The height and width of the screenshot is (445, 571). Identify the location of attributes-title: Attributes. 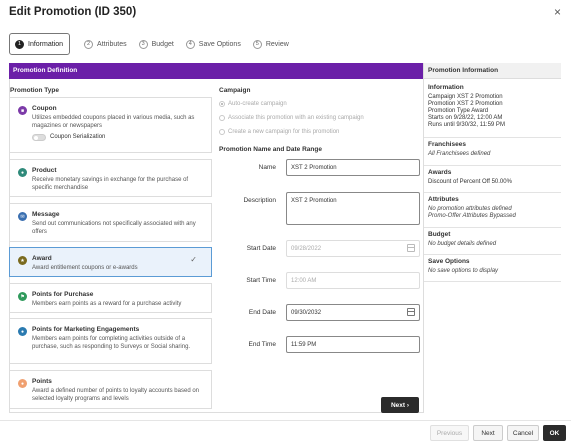
(443, 199).